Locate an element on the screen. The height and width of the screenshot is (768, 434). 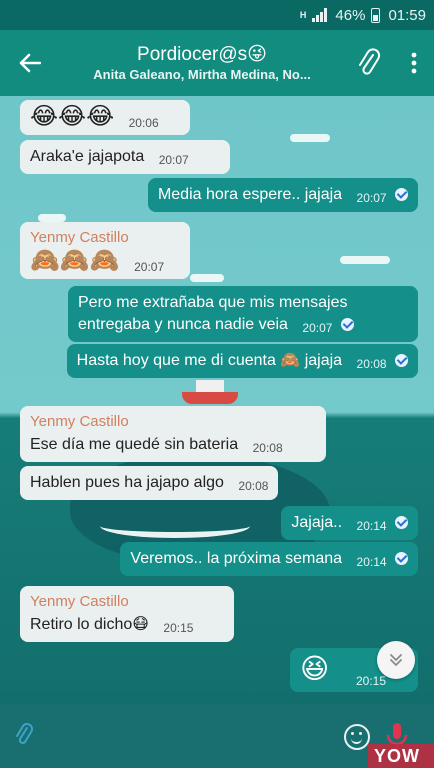
message-incoming: 😂😂😂 20:06 is located at coordinates (105, 117).